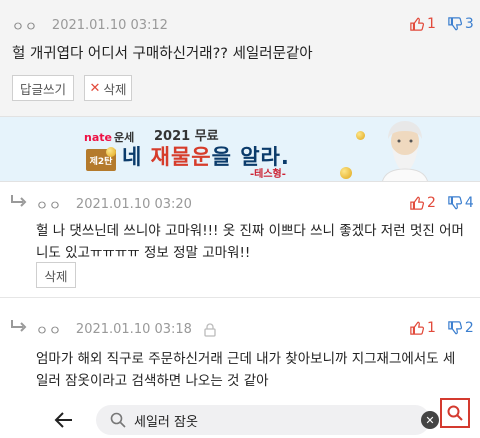 The image size is (480, 438). I want to click on clear-search-button: ✕, so click(430, 420).